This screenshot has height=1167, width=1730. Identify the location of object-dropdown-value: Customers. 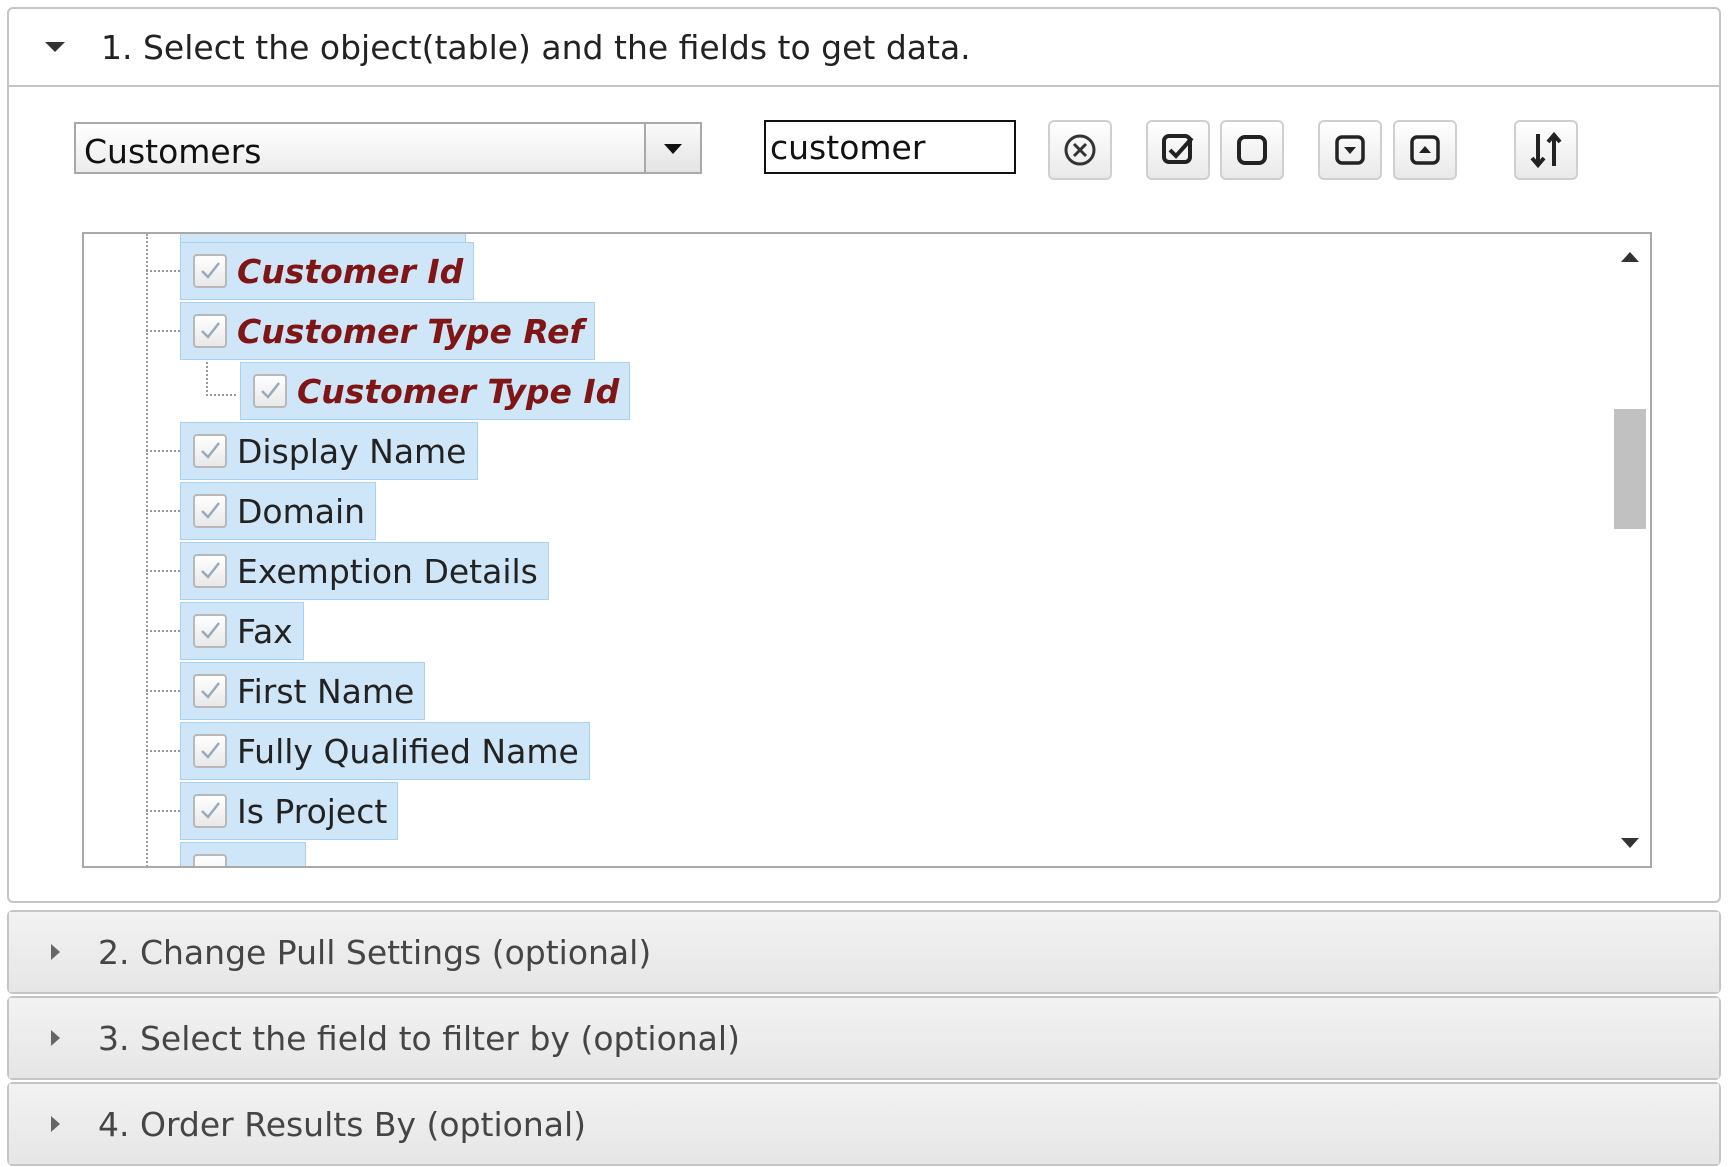
(173, 151).